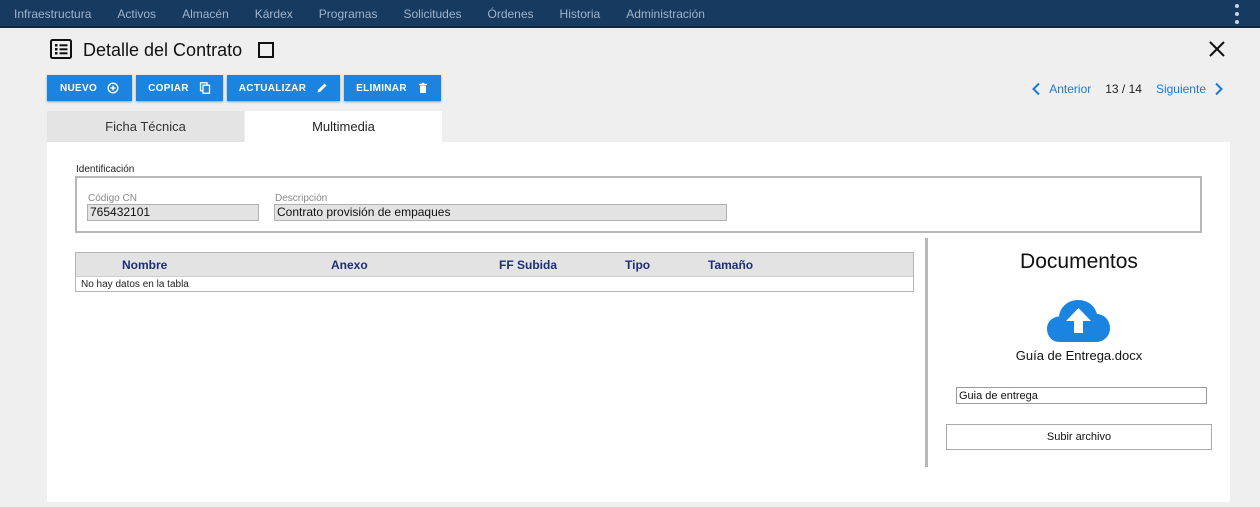  Describe the element at coordinates (1036, 89) in the screenshot. I see `chevron-left-icon` at that location.